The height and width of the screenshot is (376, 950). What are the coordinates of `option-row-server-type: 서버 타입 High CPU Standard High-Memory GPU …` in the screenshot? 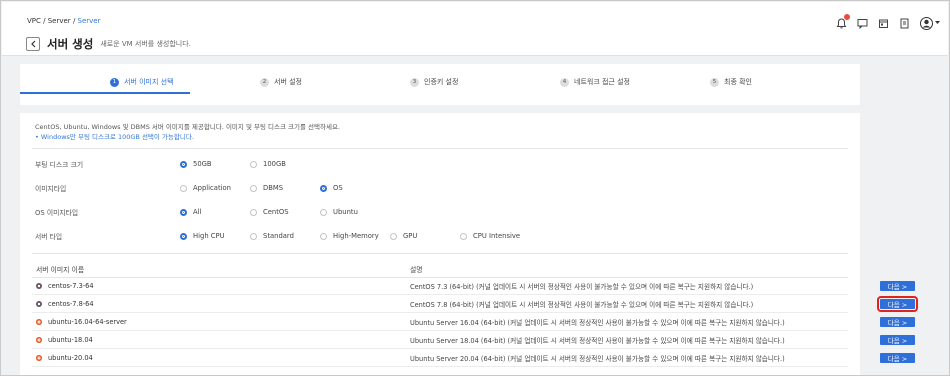 It's located at (277, 236).